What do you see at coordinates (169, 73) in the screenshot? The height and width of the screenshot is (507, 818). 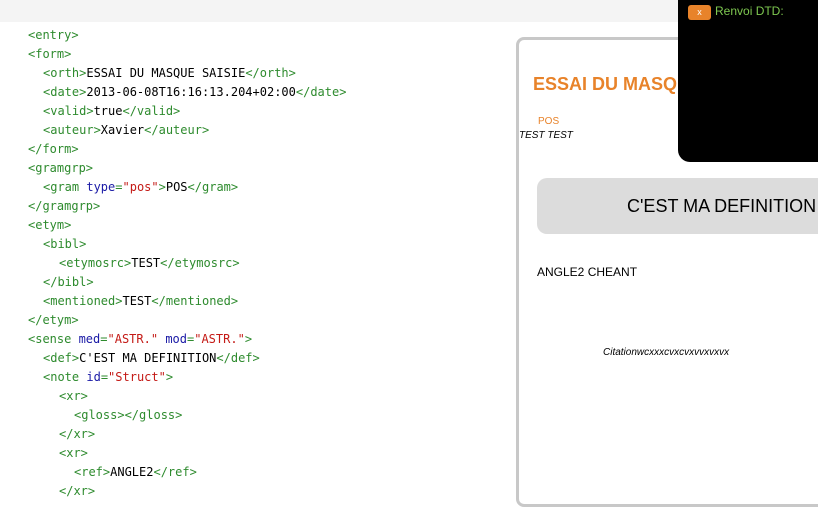 I see `code-line: <orth>ESSAI DU MASQUE SAISIE</orth>` at bounding box center [169, 73].